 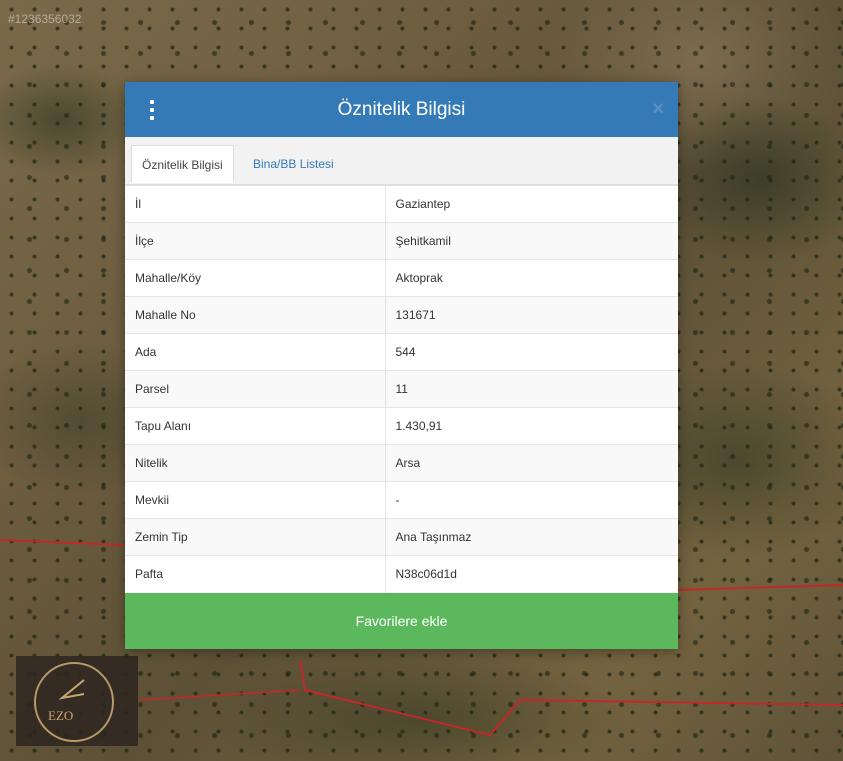 I want to click on attribute-key: Mevkii, so click(x=255, y=500).